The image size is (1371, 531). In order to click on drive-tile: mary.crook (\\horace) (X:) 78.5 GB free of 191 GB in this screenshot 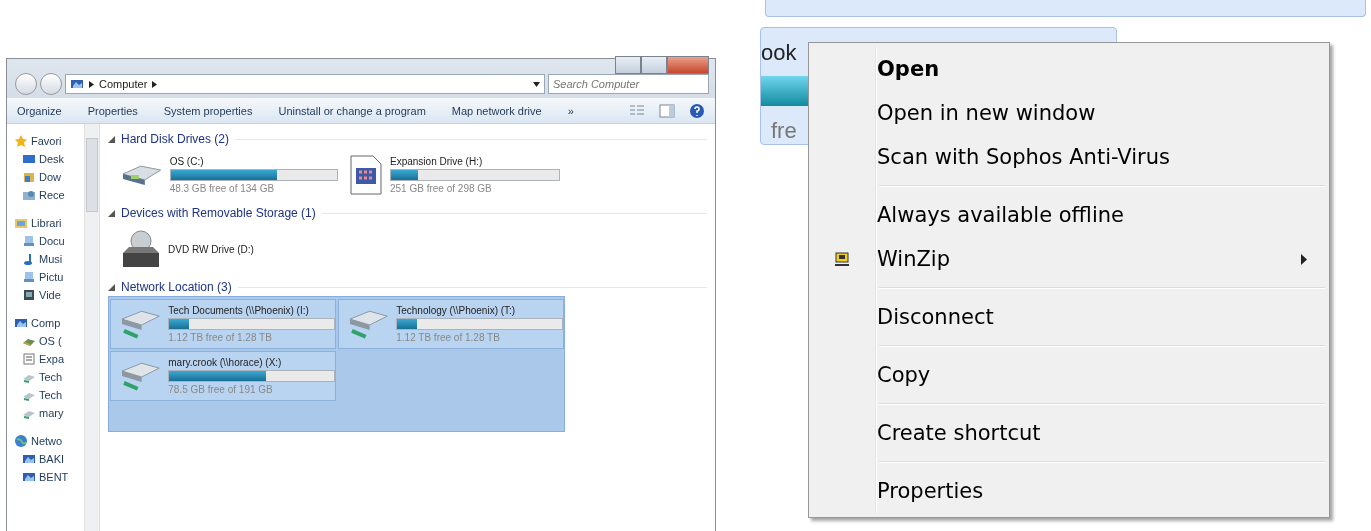, I will do `click(223, 376)`.